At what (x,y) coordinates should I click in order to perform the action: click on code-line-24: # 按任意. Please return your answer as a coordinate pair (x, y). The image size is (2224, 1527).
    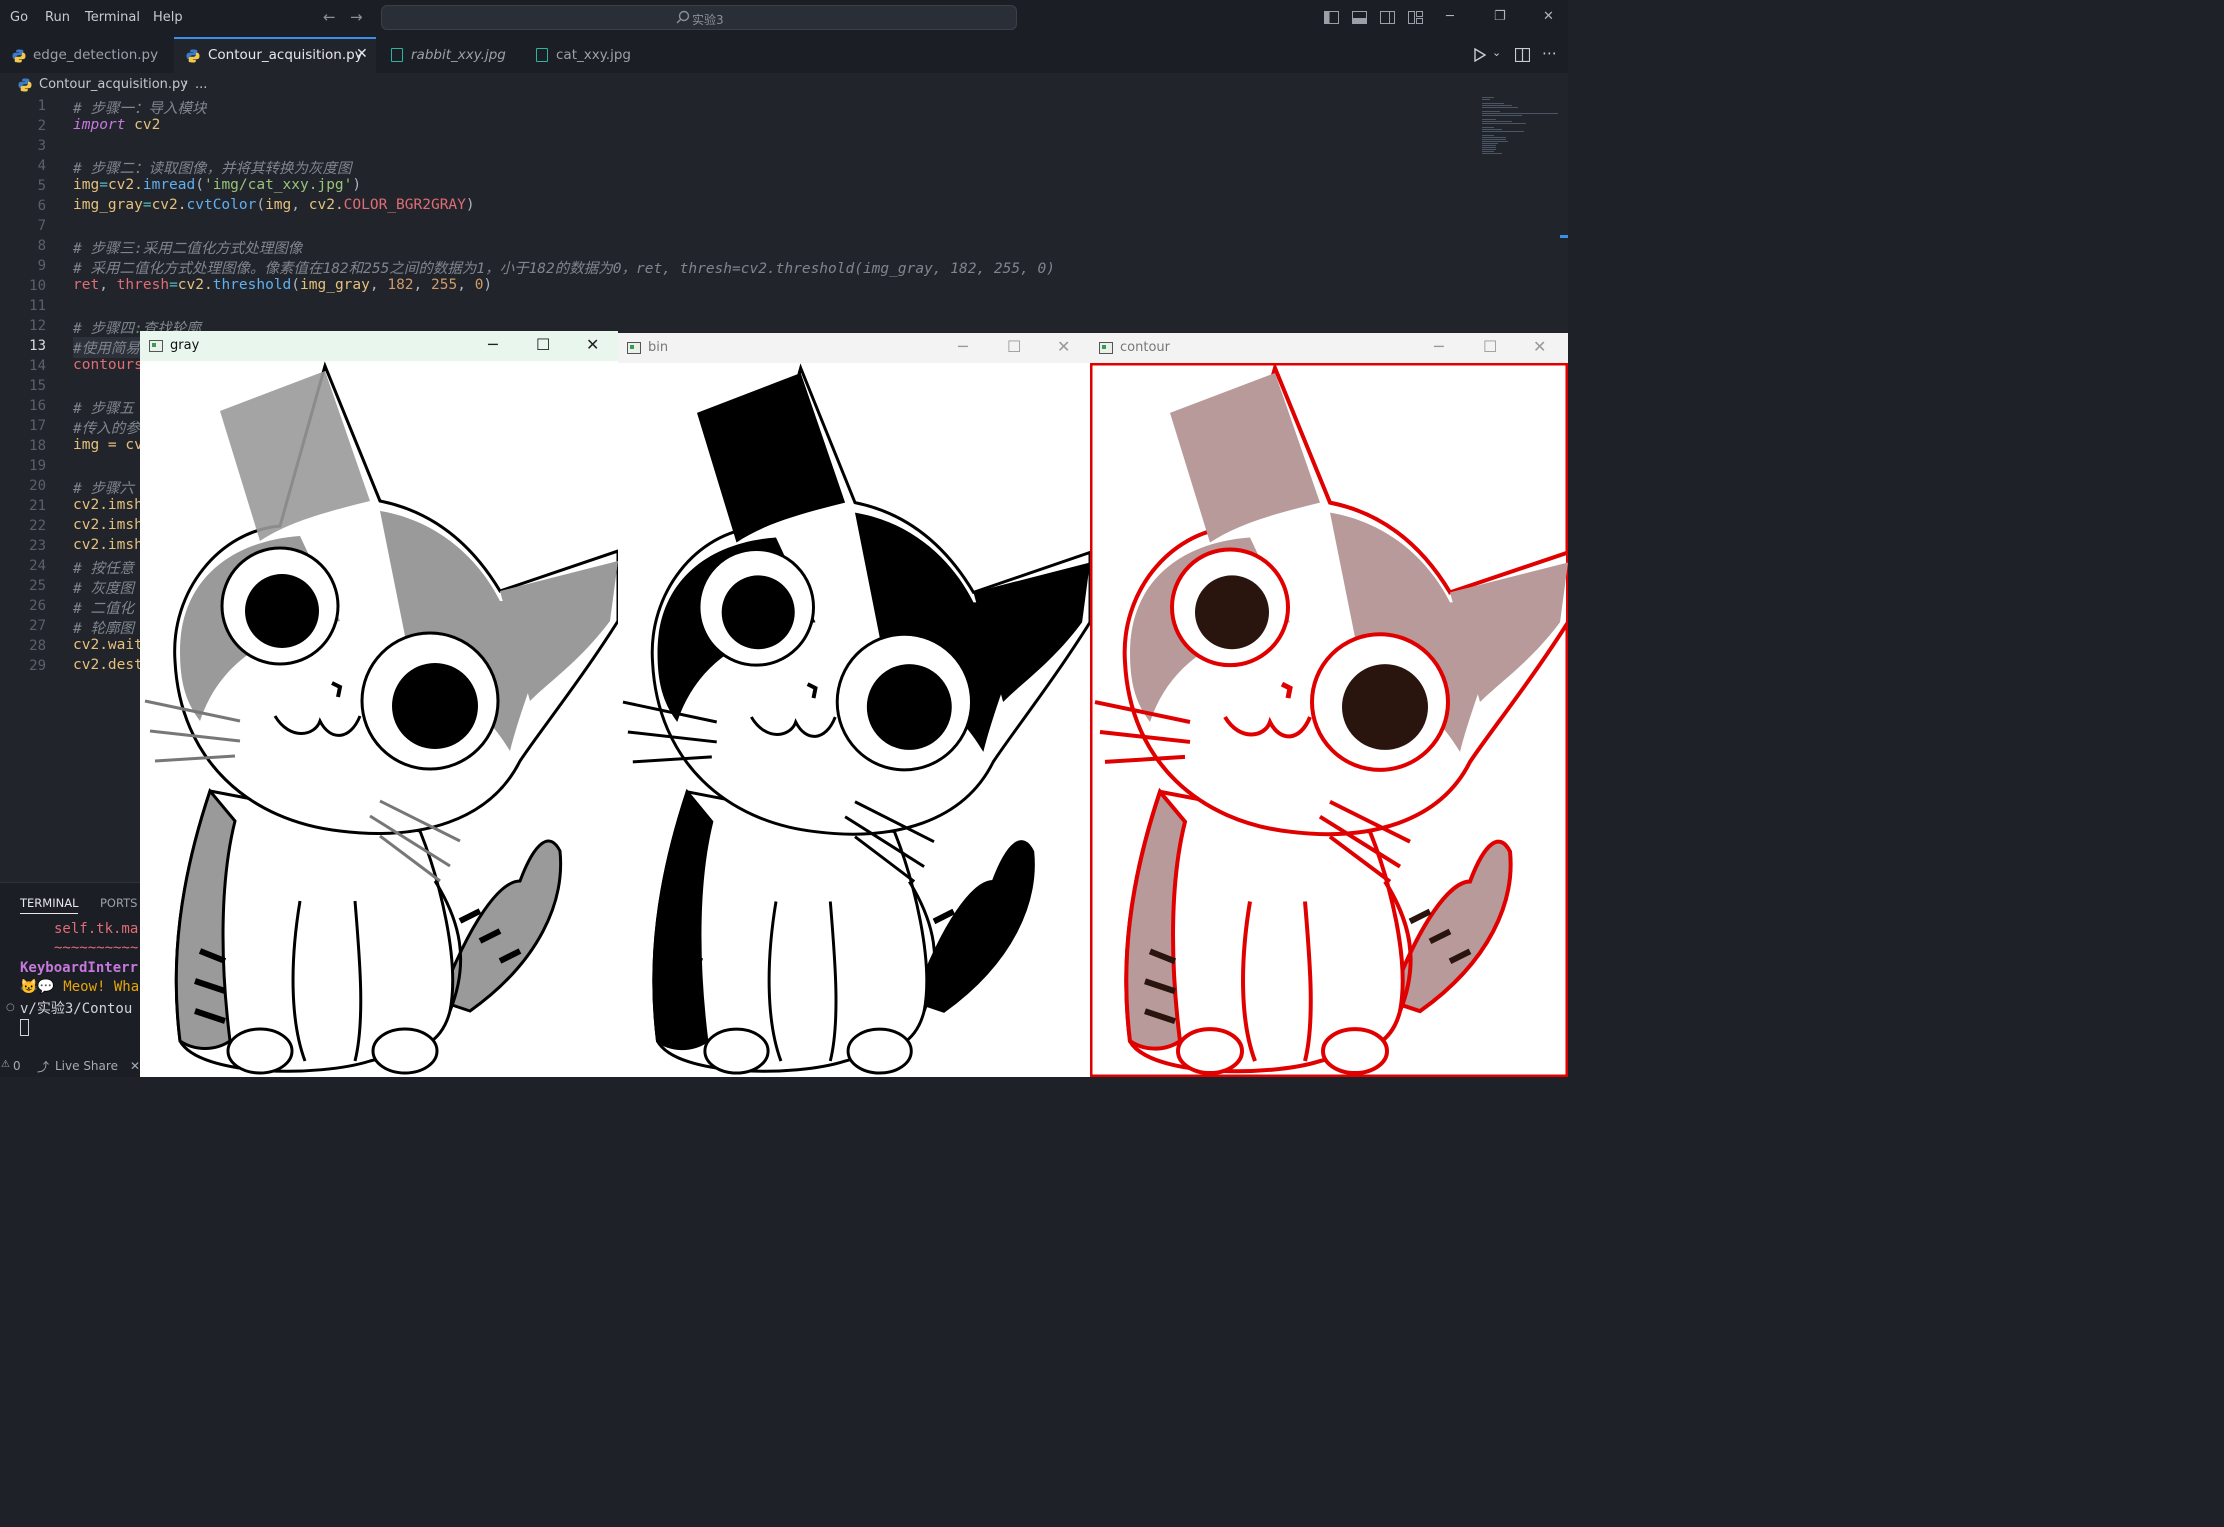
    Looking at the image, I should click on (103, 569).